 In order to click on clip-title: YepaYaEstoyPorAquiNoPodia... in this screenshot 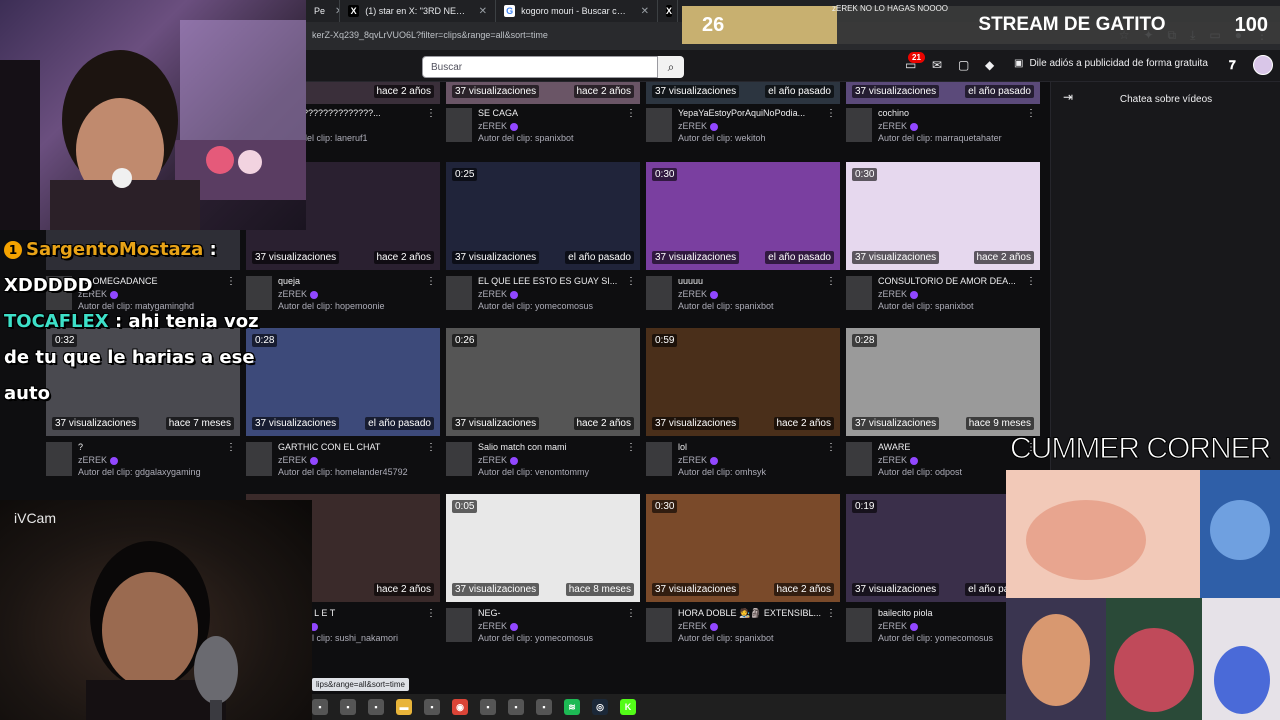, I will do `click(752, 113)`.